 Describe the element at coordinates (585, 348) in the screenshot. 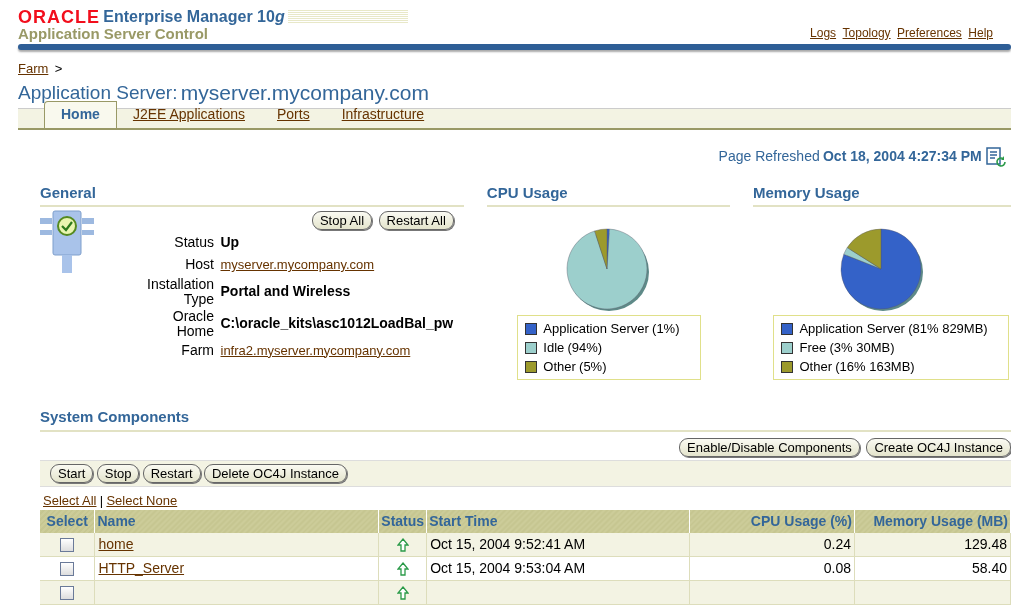

I see `legend-value: (94%)` at that location.